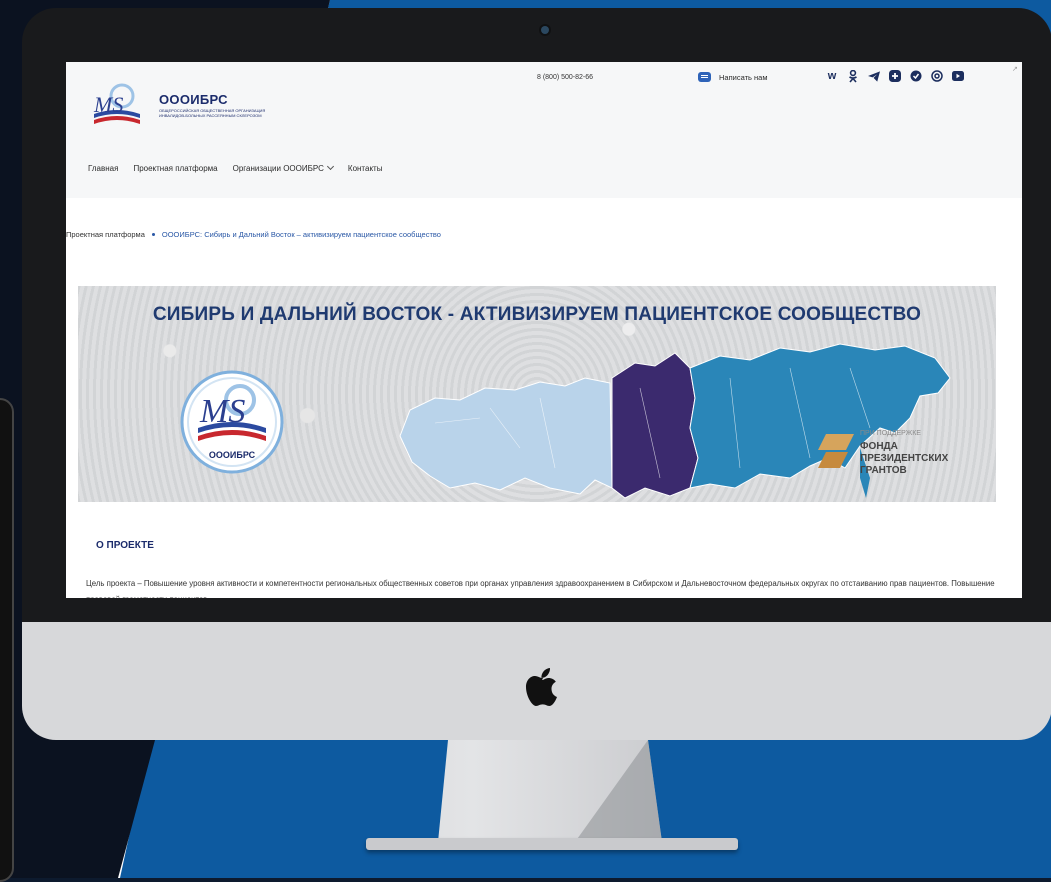 The height and width of the screenshot is (882, 1051). Describe the element at coordinates (125, 545) in the screenshot. I see `about-heading: О ПРОЕКТЕ` at that location.